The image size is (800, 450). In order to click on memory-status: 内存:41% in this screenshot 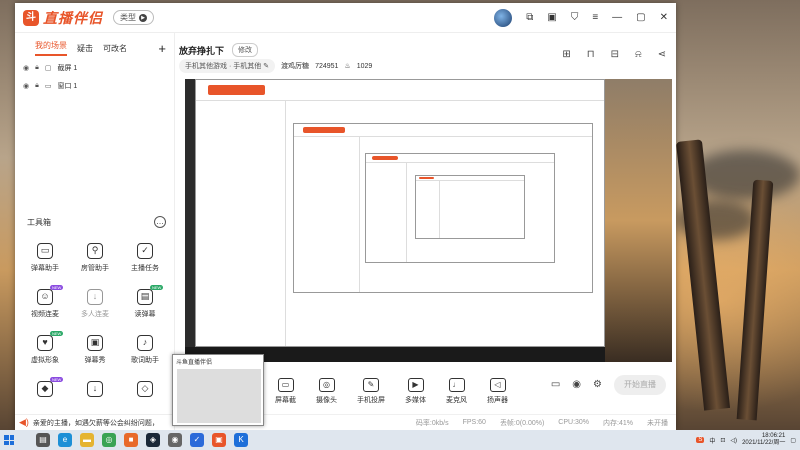, I will do `click(618, 423)`.